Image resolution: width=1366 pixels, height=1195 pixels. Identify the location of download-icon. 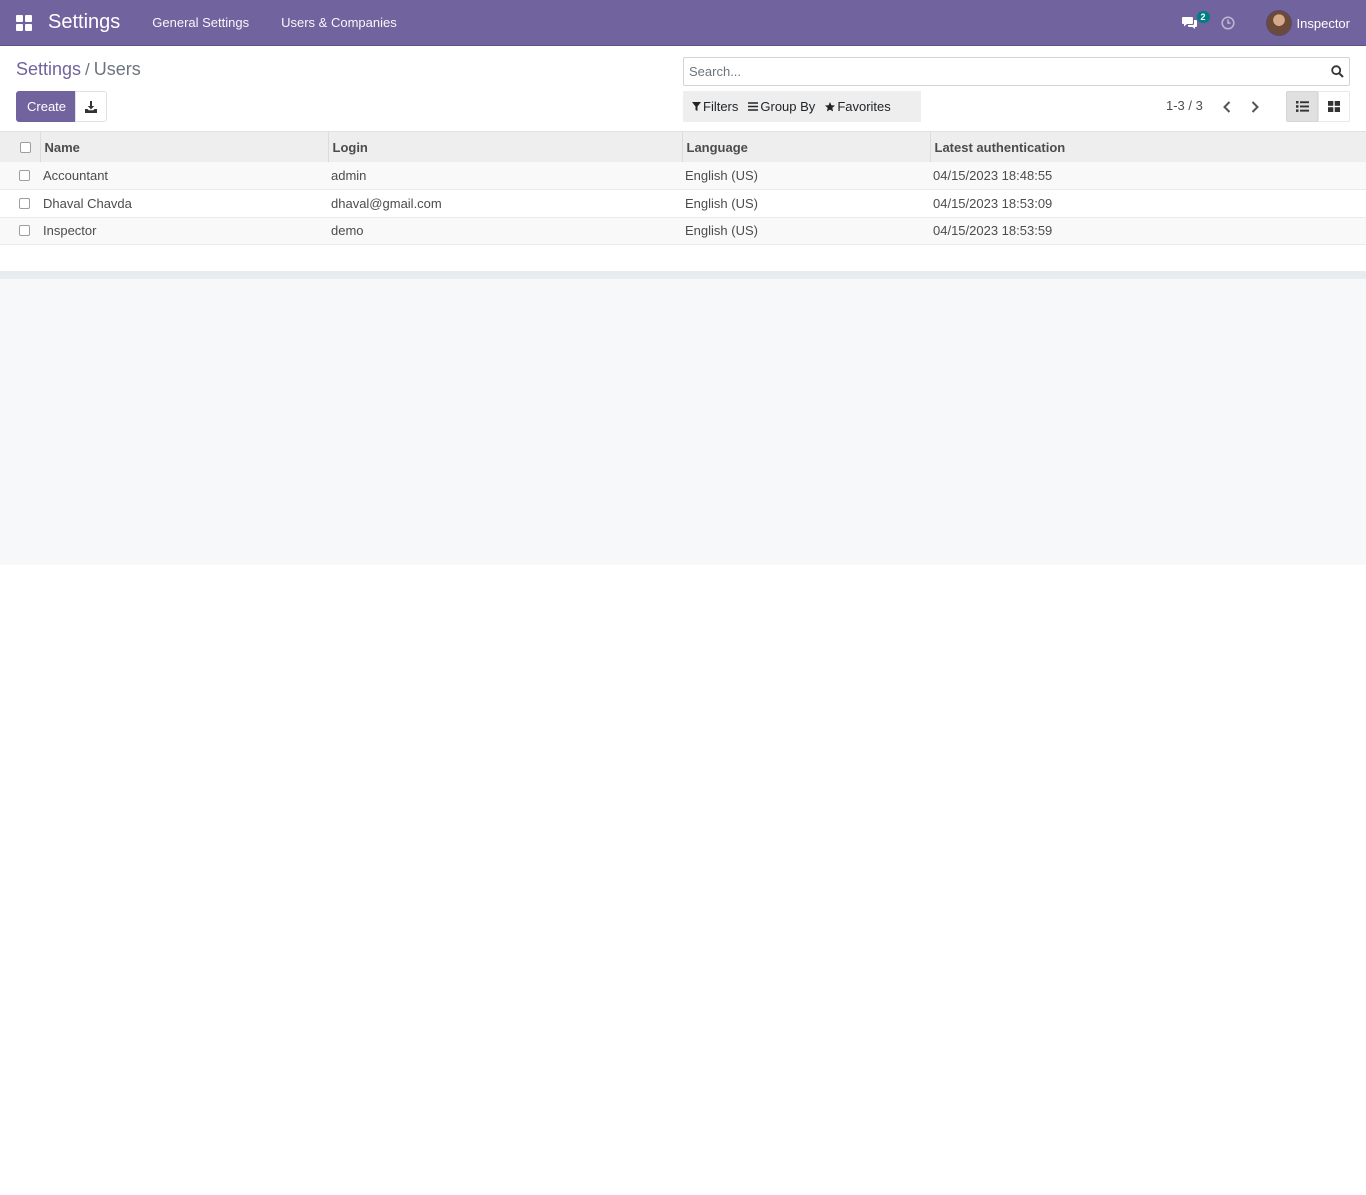
(91, 106).